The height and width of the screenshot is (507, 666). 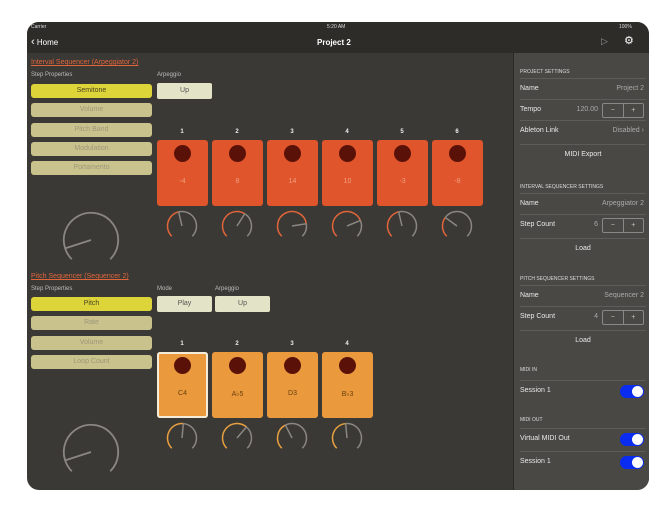 I want to click on step-property-modulation: Modulation, so click(x=91, y=148).